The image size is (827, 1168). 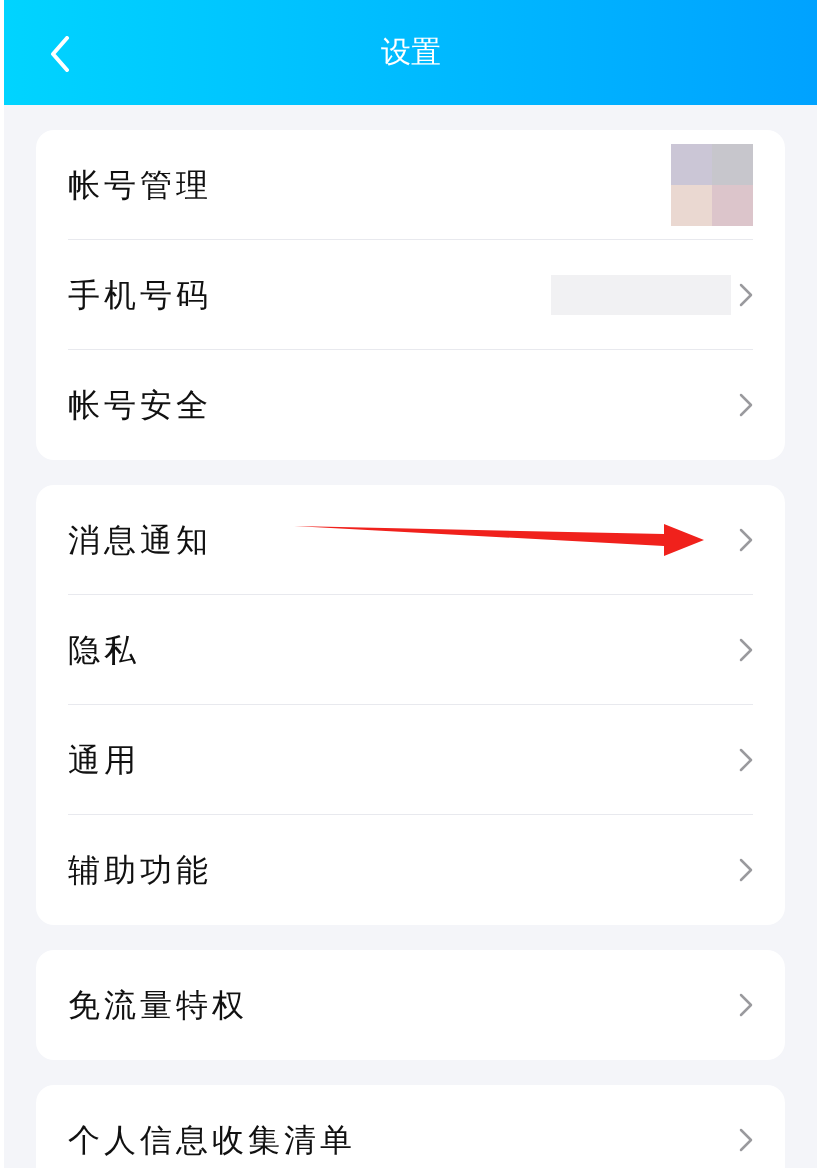 I want to click on row-label: 帐号管理, so click(x=140, y=185).